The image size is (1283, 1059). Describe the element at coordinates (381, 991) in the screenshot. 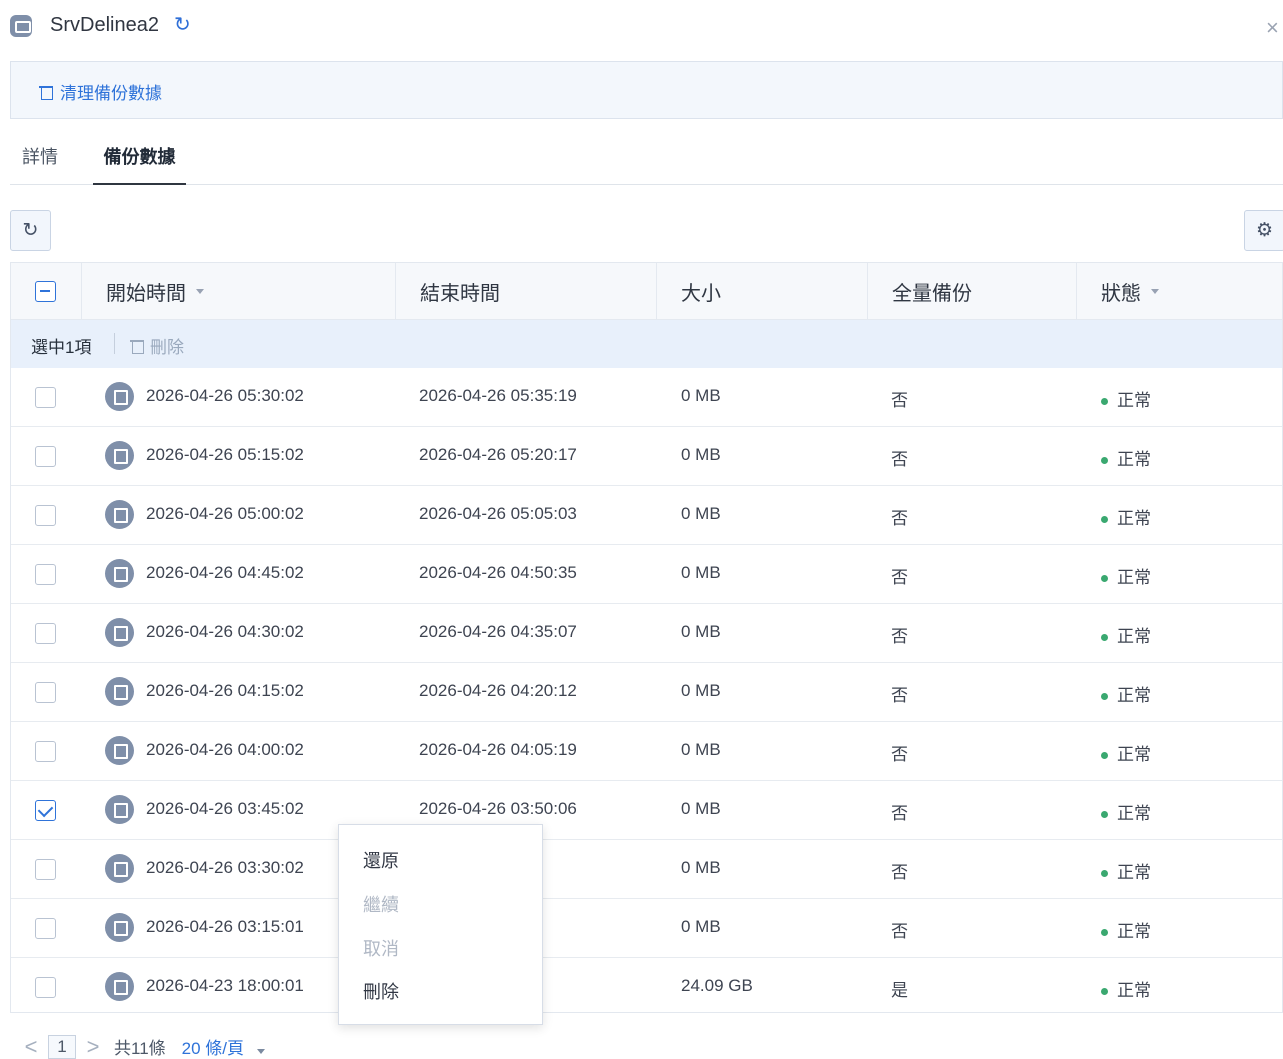

I see `menu-item-delete: 刪除` at that location.